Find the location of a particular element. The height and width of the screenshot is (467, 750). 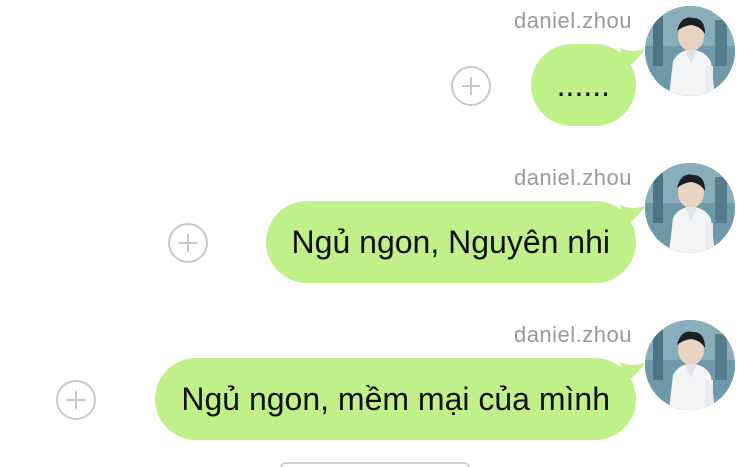

message-bubble: Ngủ ngon, Nguyên nhi is located at coordinates (455, 242).